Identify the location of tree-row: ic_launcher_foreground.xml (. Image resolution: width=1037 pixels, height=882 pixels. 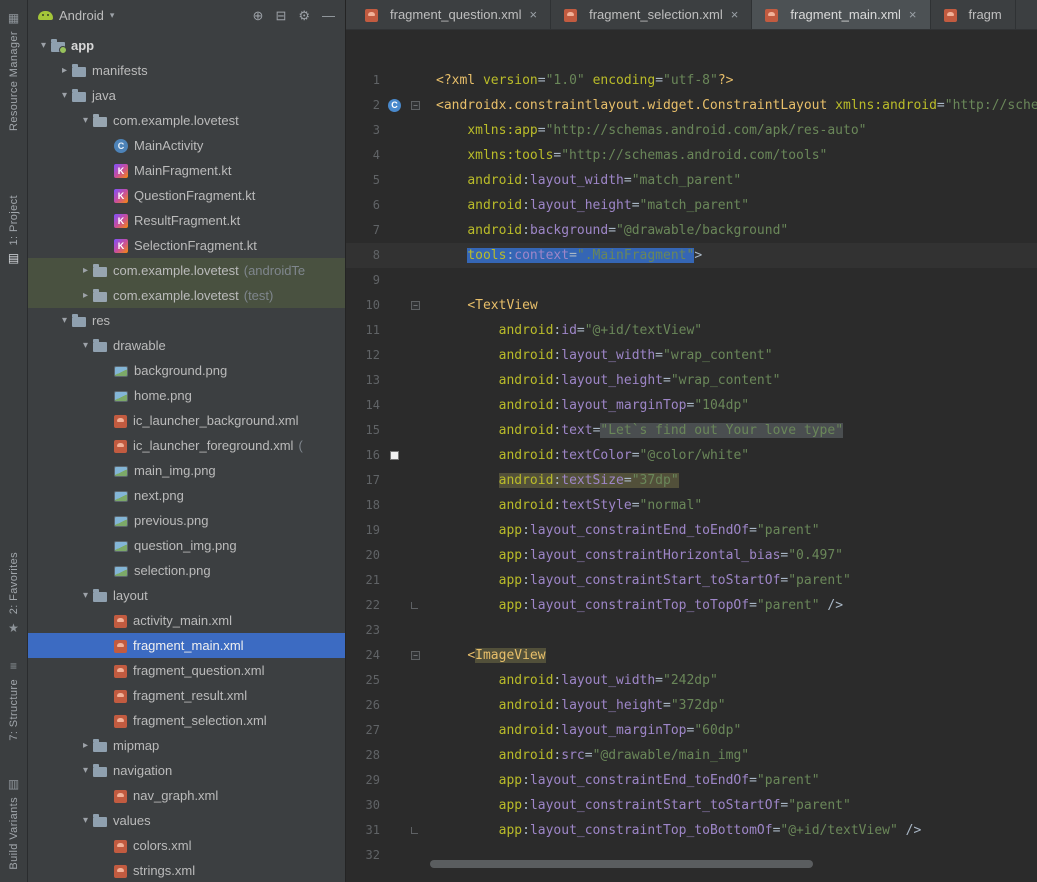
(186, 445).